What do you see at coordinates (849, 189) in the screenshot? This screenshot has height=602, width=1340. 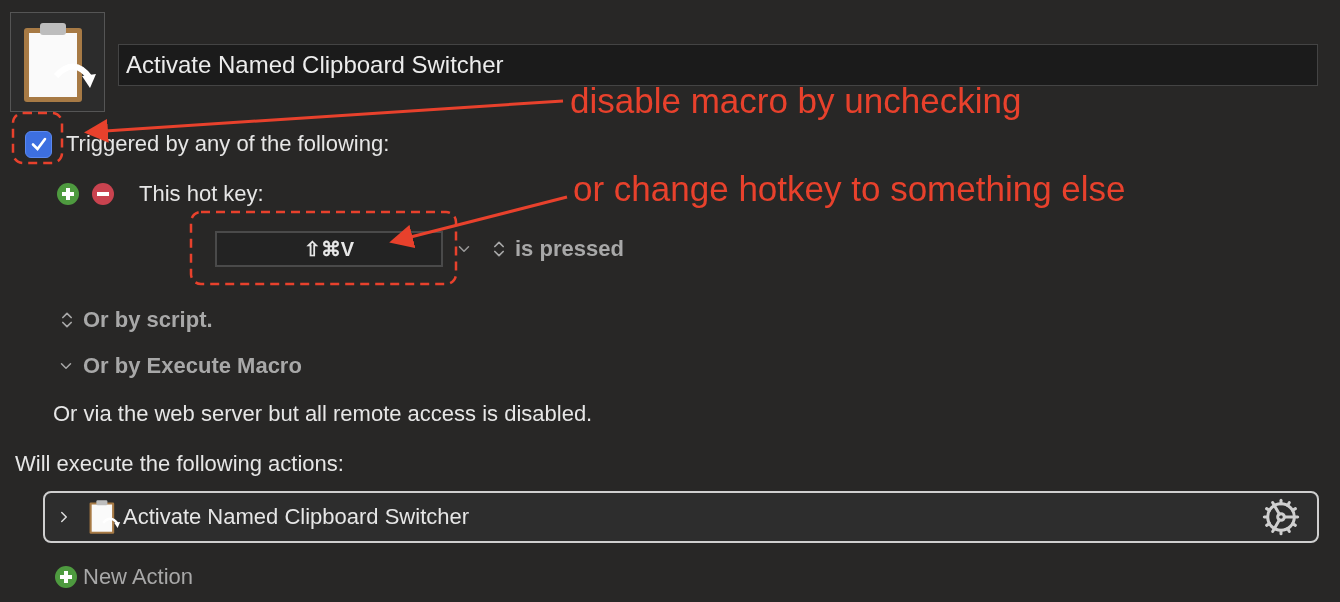 I see `annotation-text: or change hotkey to something else` at bounding box center [849, 189].